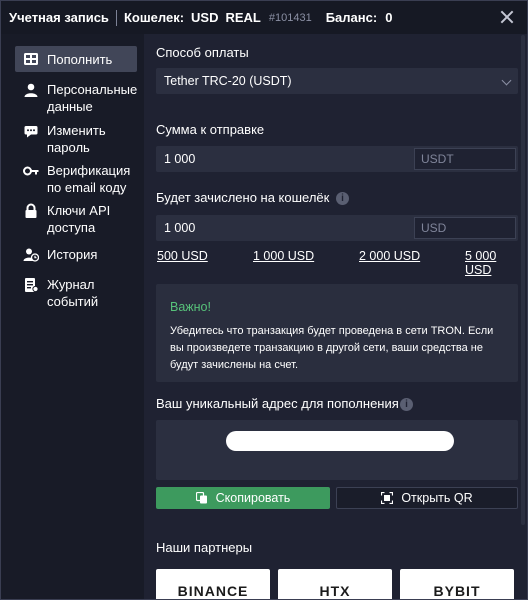 This screenshot has width=528, height=600. Describe the element at coordinates (180, 159) in the screenshot. I see `amount-value: 1 000` at that location.